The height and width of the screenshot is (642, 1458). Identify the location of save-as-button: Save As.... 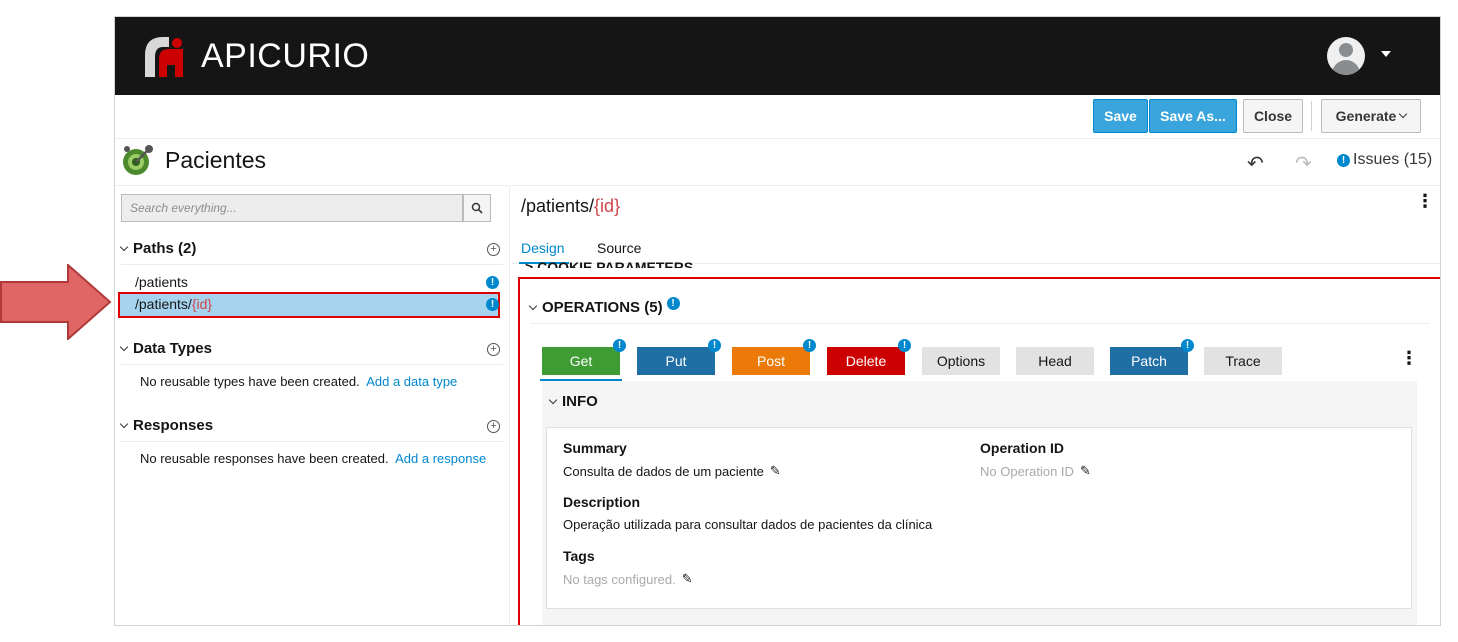
(1193, 116).